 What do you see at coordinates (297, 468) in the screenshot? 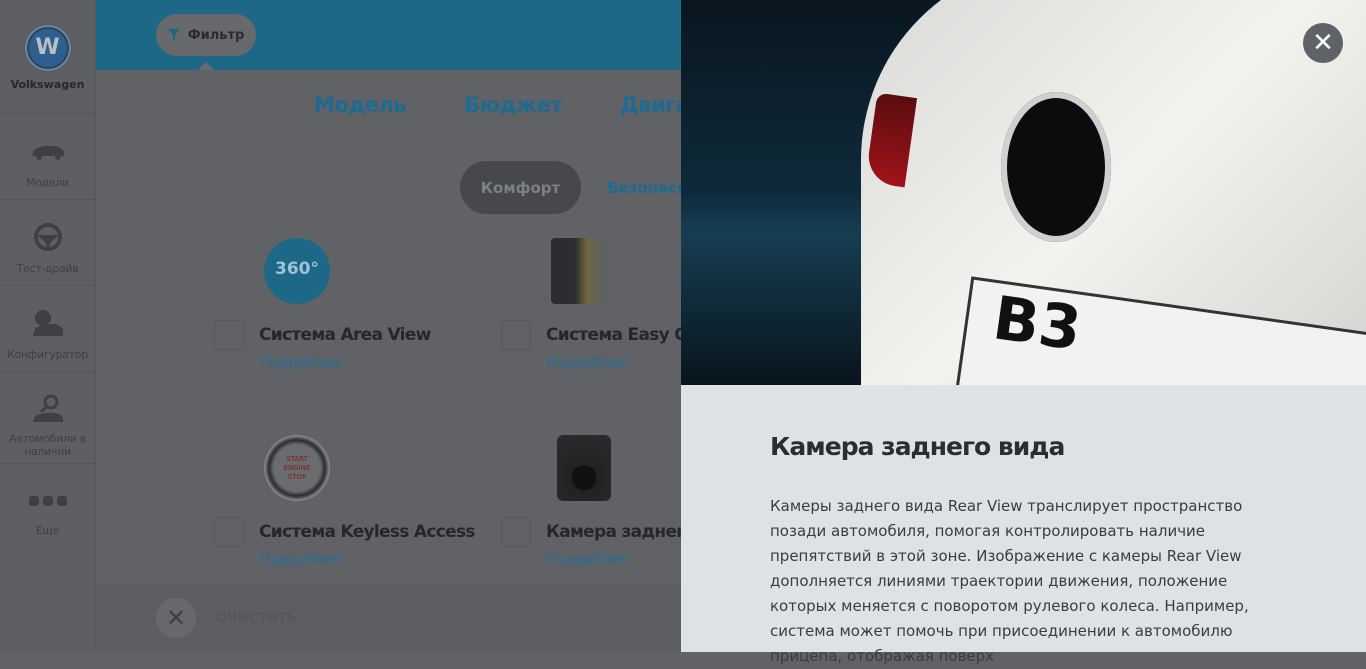
I see `start-button-icon: START ENGINE STOP` at bounding box center [297, 468].